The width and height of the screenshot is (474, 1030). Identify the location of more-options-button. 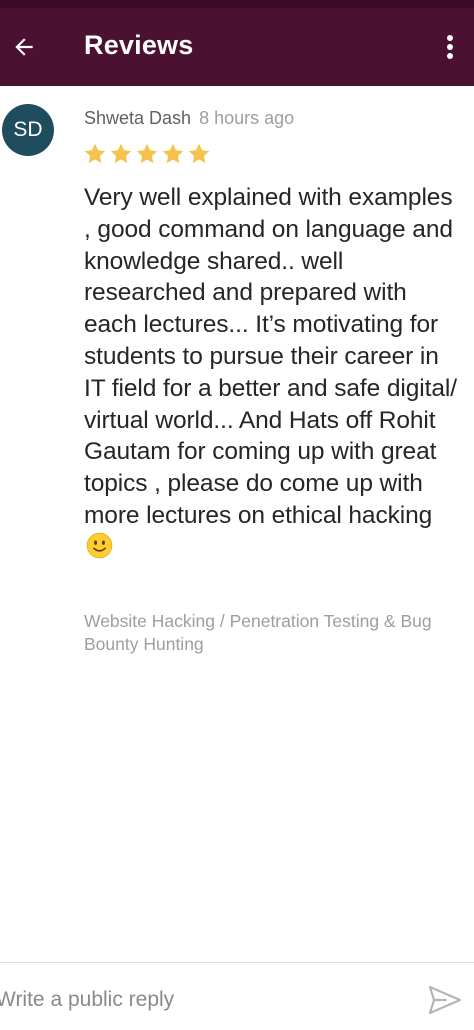
(450, 47).